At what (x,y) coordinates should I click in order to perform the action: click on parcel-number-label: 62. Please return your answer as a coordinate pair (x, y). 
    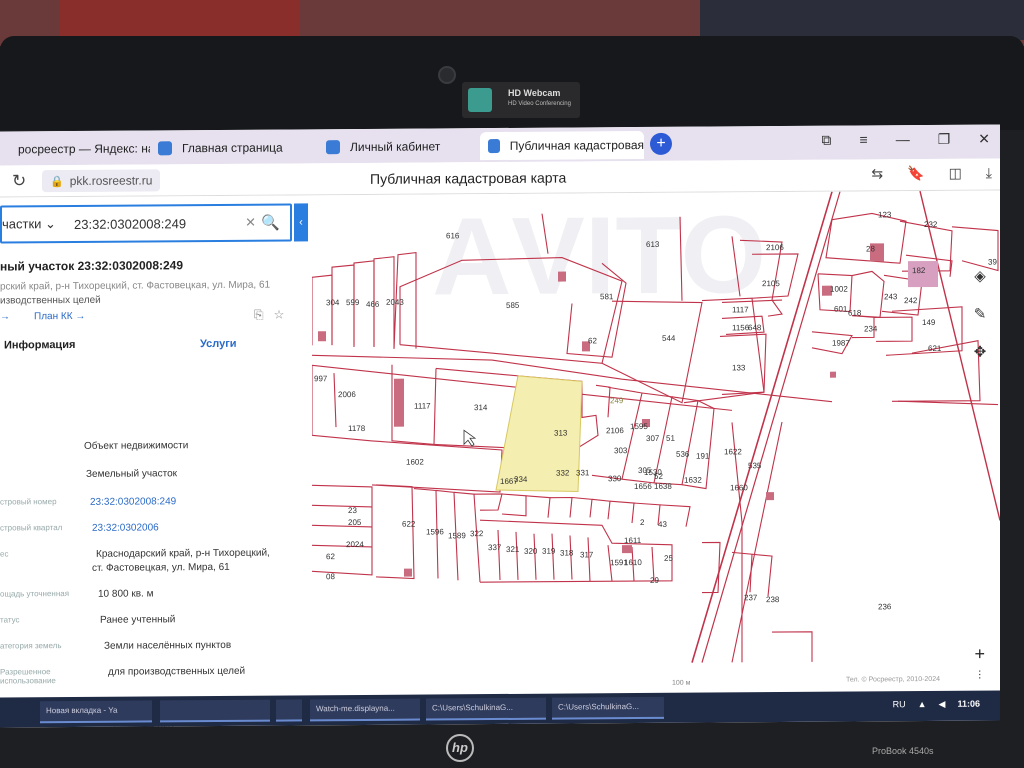
    Looking at the image, I should click on (592, 340).